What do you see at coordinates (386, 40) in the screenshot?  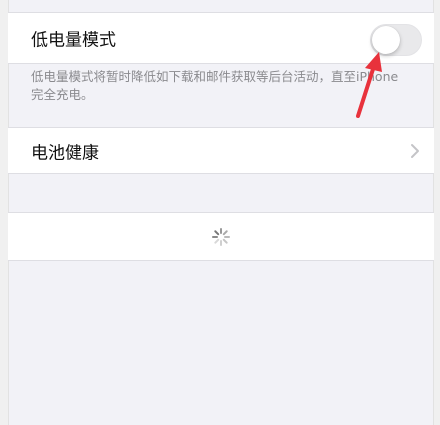 I see `toggle-knob` at bounding box center [386, 40].